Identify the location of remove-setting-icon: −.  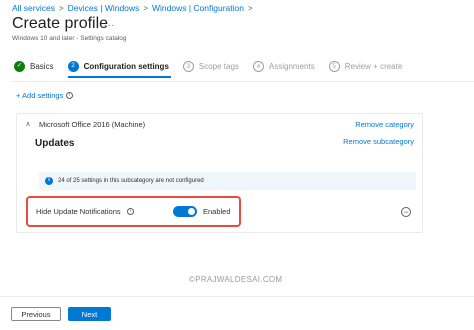
(406, 212).